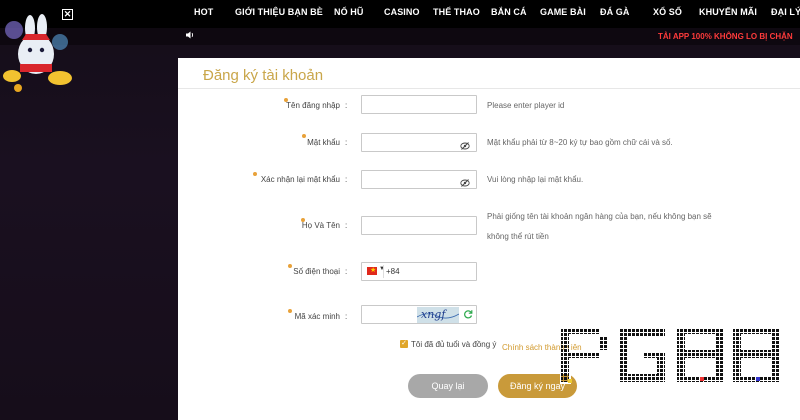 Image resolution: width=800 pixels, height=420 pixels. What do you see at coordinates (489, 88) in the screenshot?
I see `title-divider` at bounding box center [489, 88].